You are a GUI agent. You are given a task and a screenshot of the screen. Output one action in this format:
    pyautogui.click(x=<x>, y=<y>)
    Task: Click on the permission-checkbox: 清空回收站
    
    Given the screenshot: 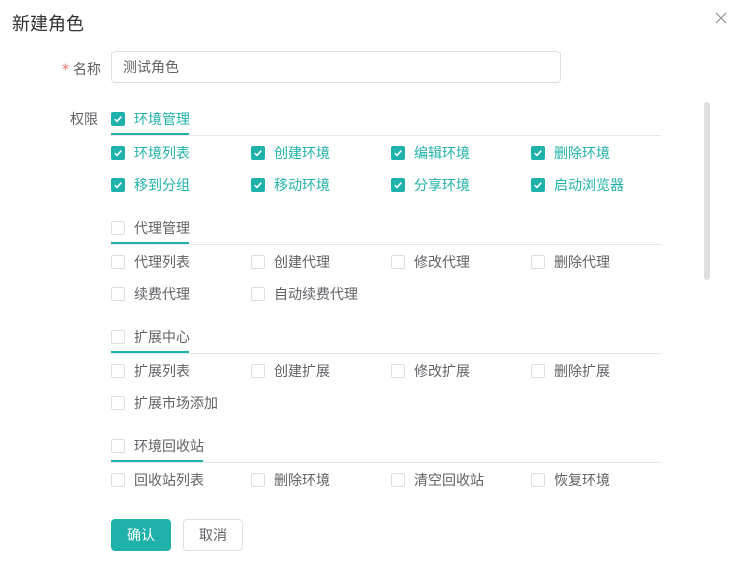 What is the action you would take?
    pyautogui.click(x=437, y=480)
    